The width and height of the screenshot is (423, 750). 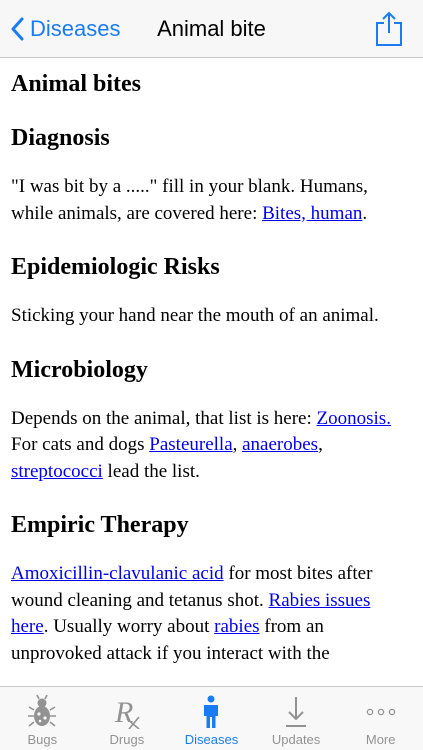 What do you see at coordinates (151, 471) in the screenshot?
I see `microbiology-text: lead the list.` at bounding box center [151, 471].